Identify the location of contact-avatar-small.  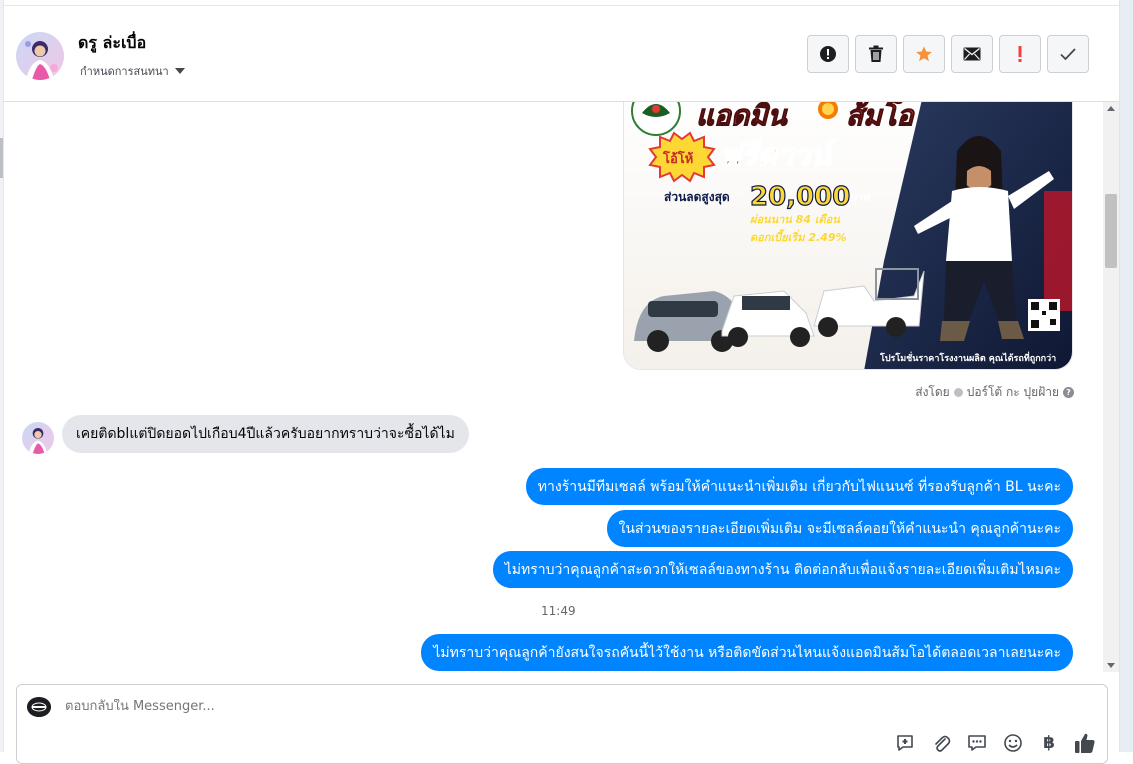
(38, 438).